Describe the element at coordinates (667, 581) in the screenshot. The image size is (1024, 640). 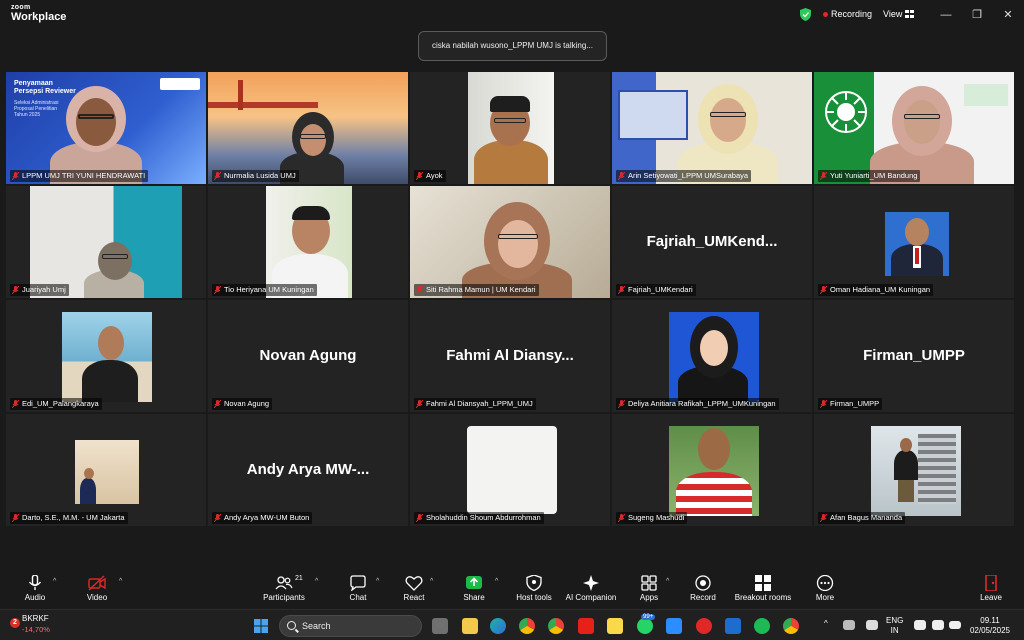
I see `apps-options-chevron-icon: ^` at that location.